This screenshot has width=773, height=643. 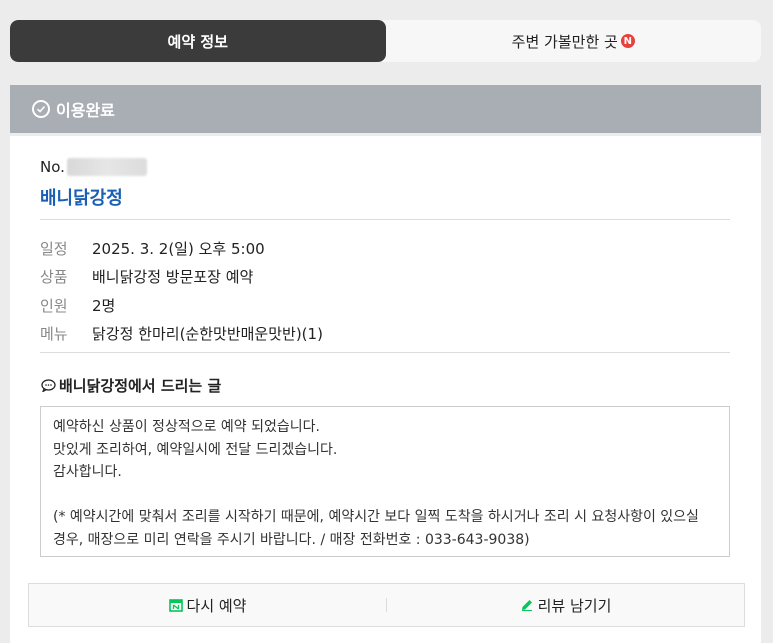 What do you see at coordinates (106, 167) in the screenshot?
I see `reservation-number-redacted` at bounding box center [106, 167].